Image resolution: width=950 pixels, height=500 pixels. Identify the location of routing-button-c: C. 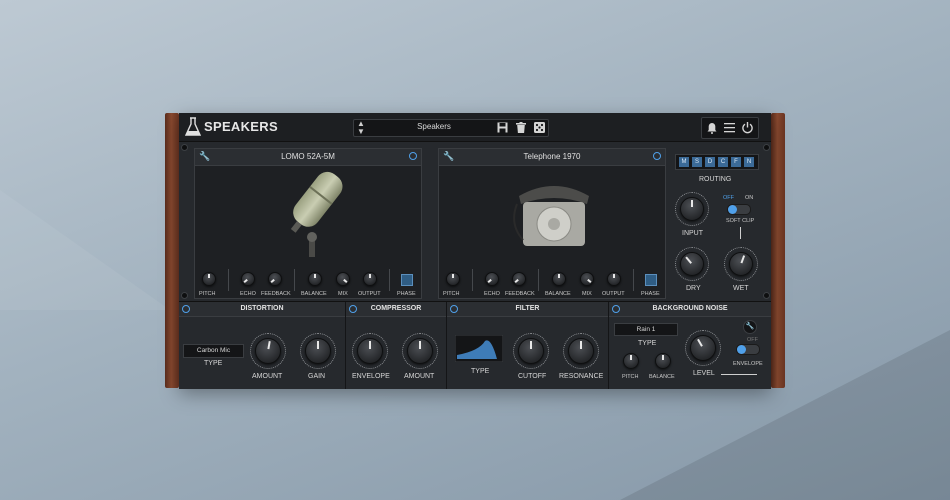
(723, 162).